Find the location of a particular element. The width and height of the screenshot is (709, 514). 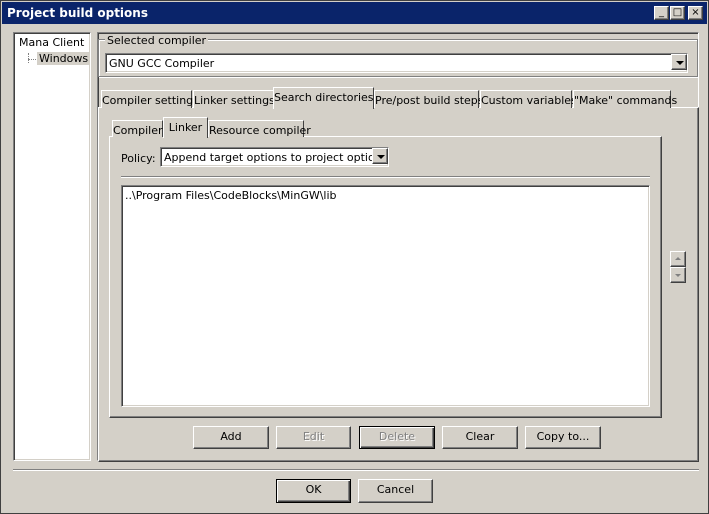

tab-label: Pre/post build steps is located at coordinates (429, 100).